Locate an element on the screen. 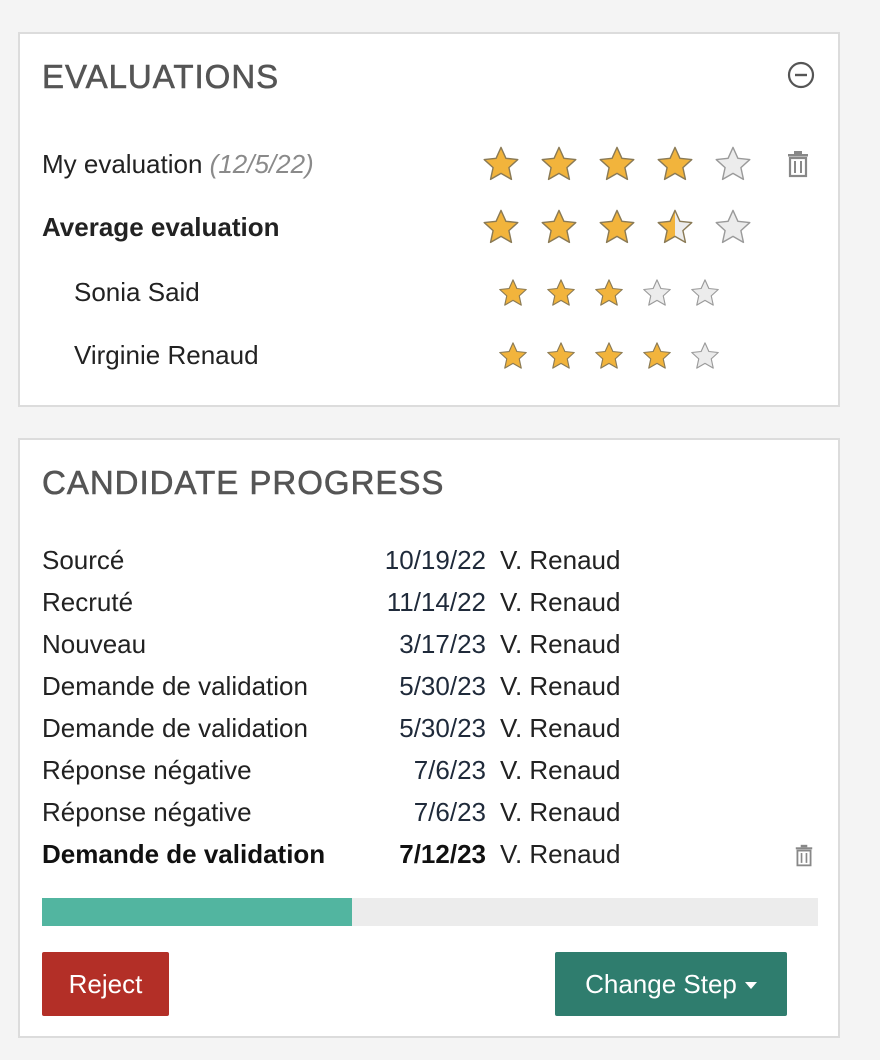 Image resolution: width=880 pixels, height=1060 pixels. reject-button: Reject is located at coordinates (105, 984).